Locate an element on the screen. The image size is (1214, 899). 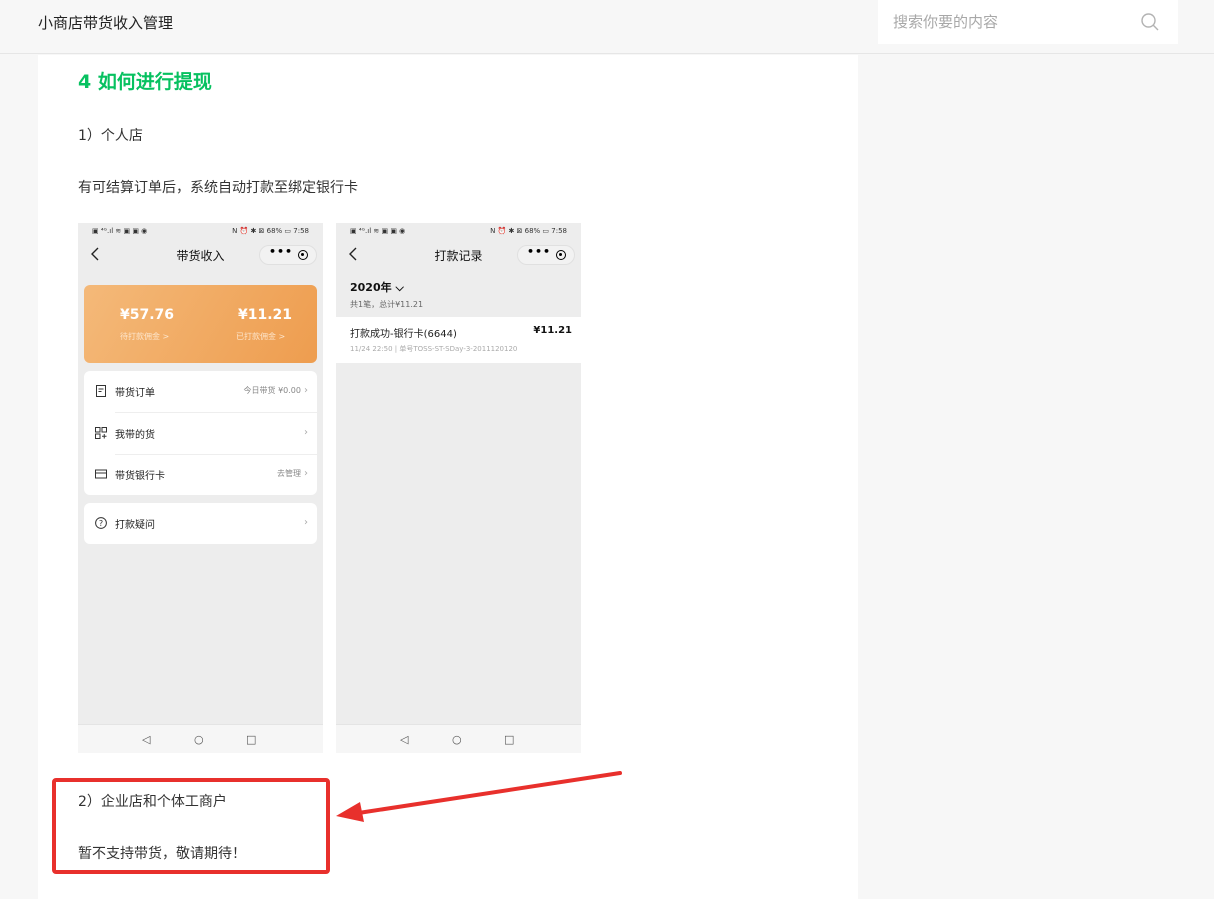
red-arrow-icon is located at coordinates (479, 796).